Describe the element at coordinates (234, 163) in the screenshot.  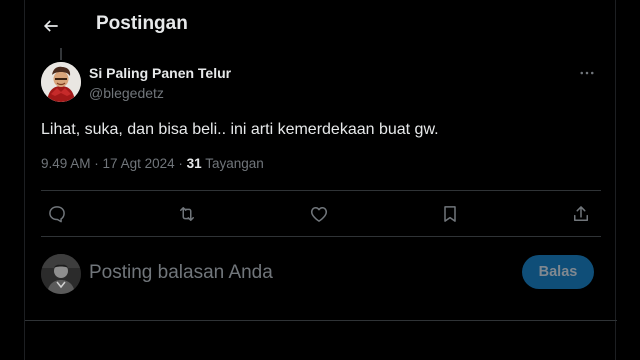
I see `views-label: Tayangan` at that location.